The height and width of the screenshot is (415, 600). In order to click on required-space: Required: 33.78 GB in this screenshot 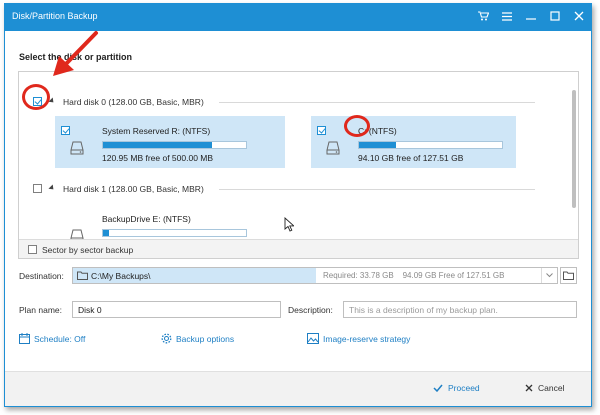, I will do `click(358, 275)`.